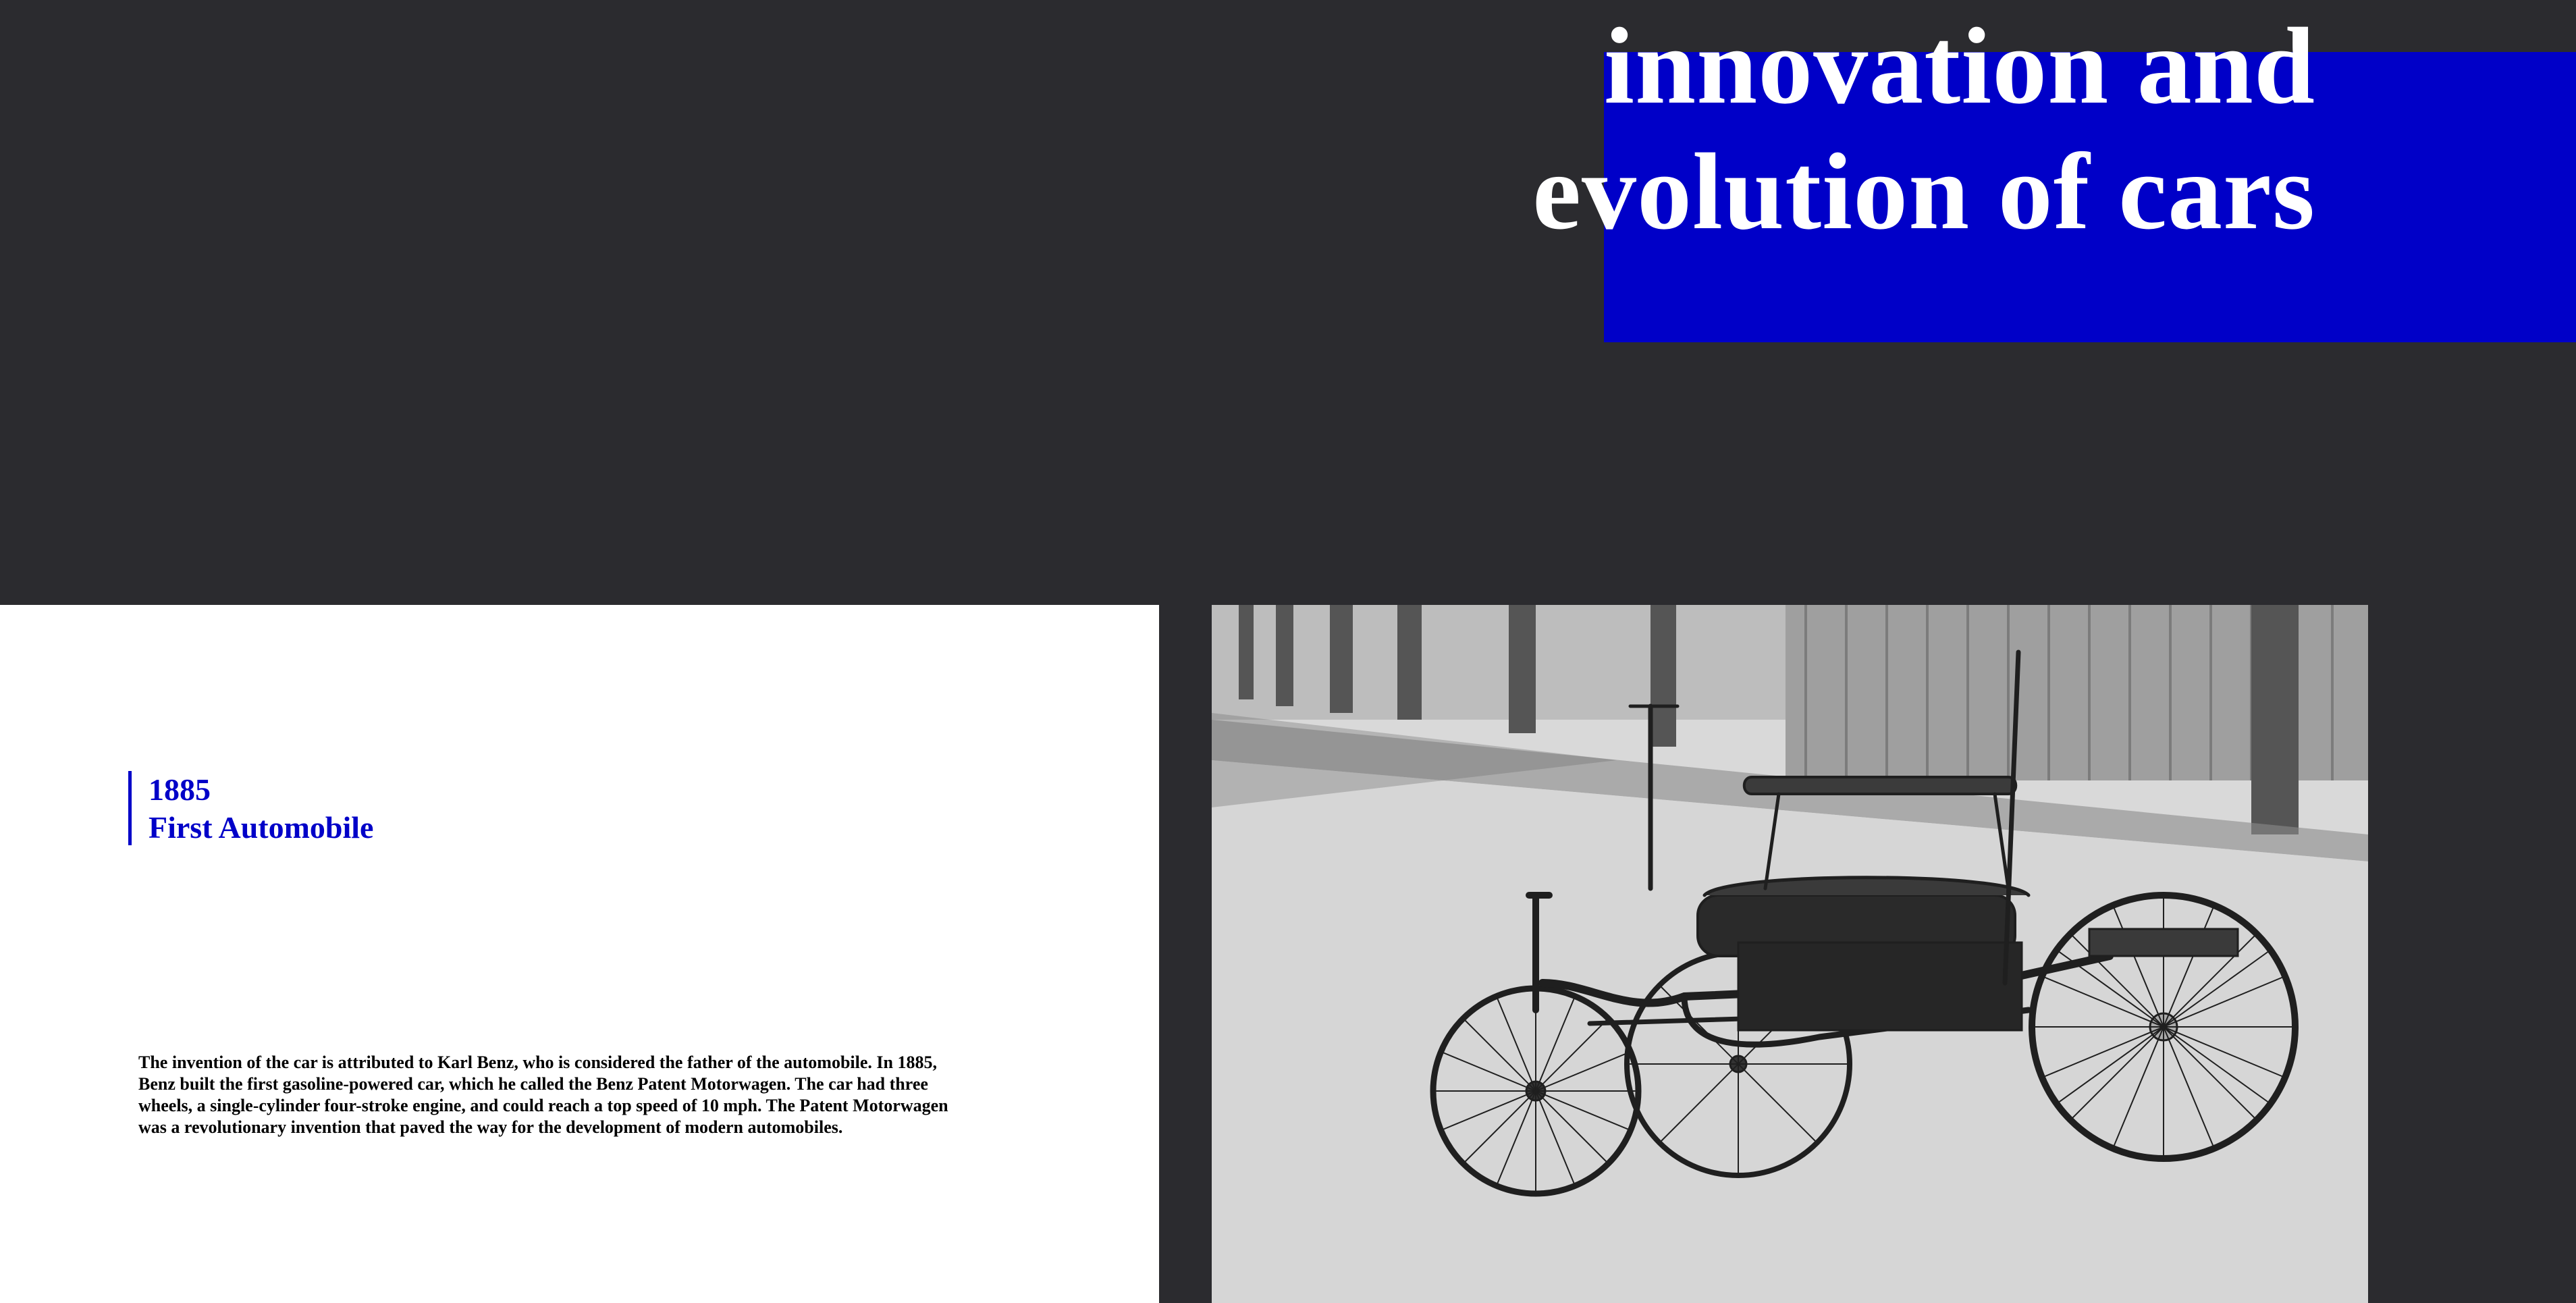  I want to click on left-front-wheel, so click(1536, 1091).